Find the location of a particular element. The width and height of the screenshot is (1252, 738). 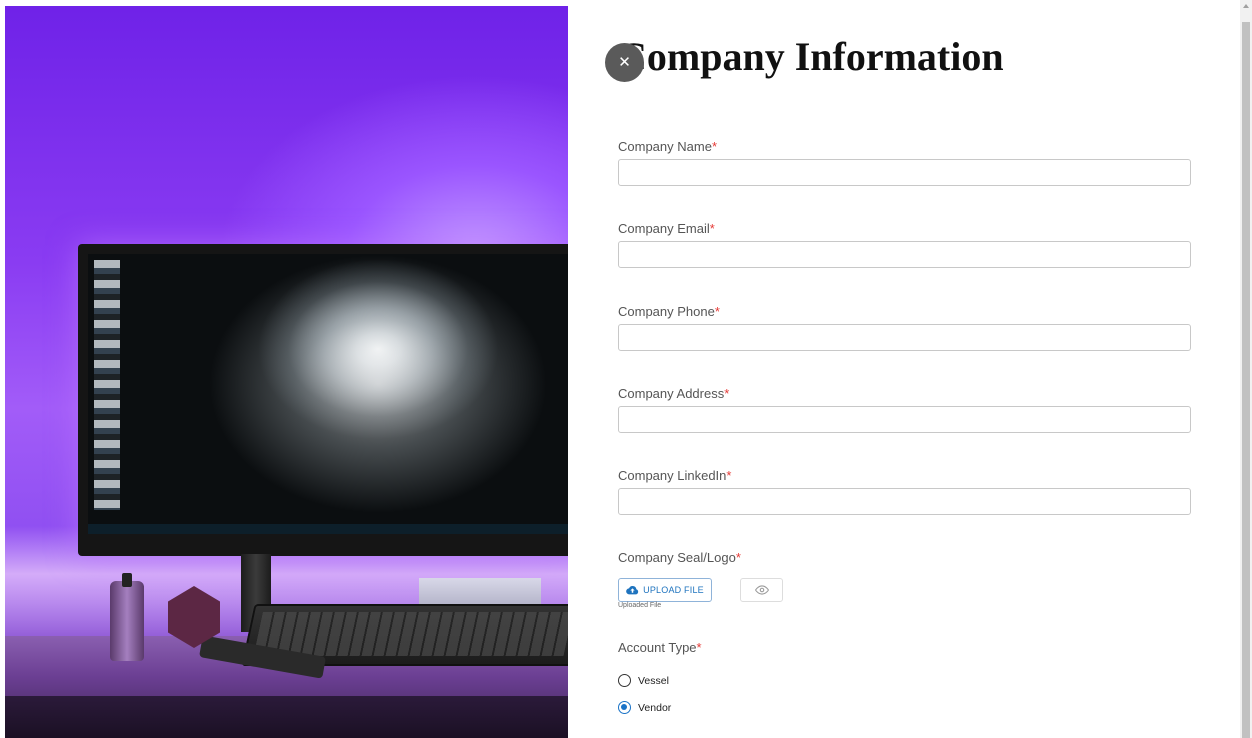

close-icon: ✕ is located at coordinates (624, 62).